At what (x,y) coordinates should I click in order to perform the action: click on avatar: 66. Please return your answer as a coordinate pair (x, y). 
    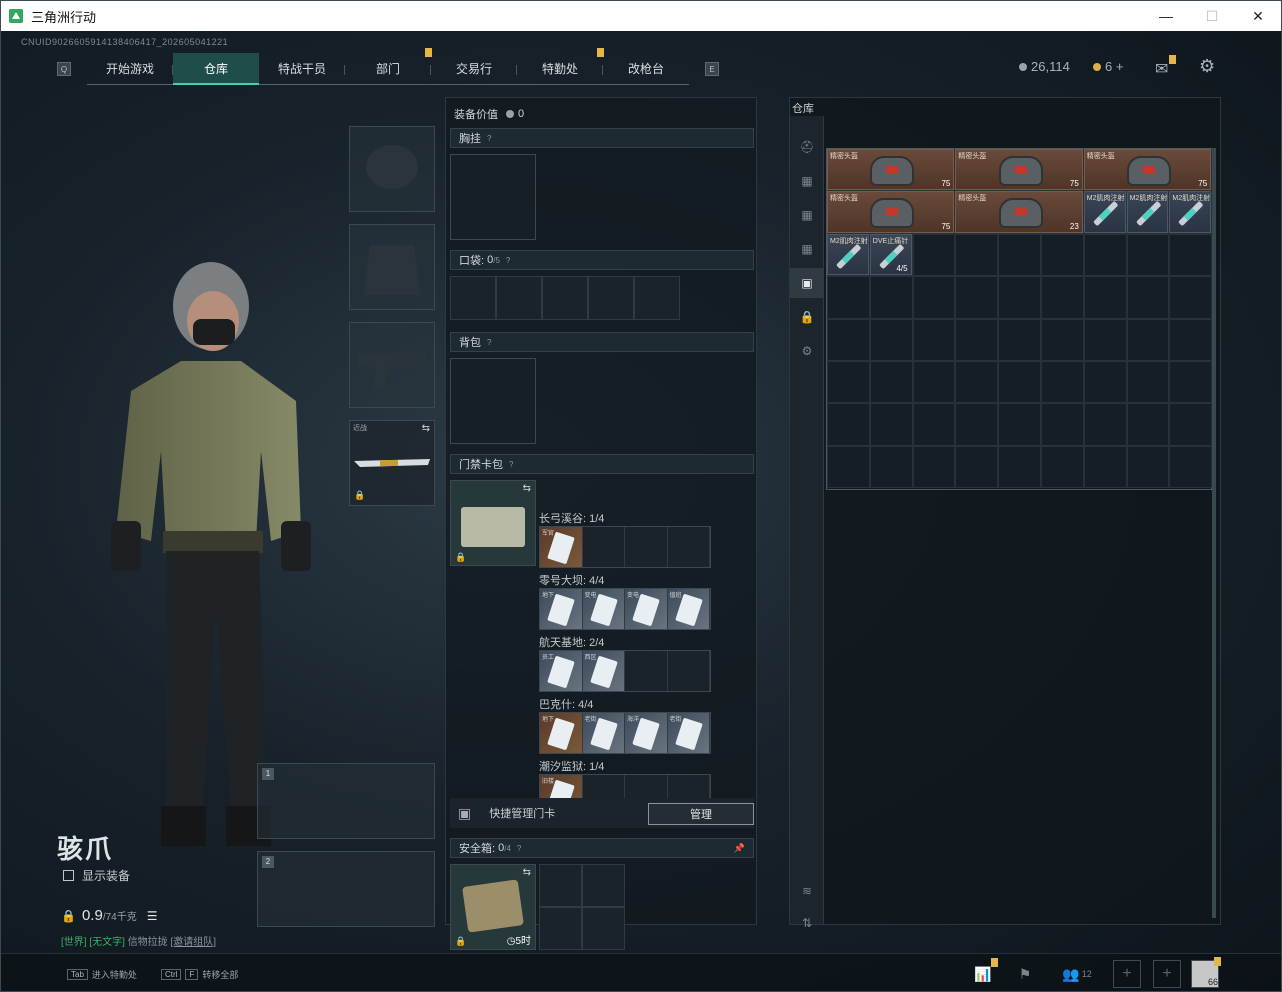
    Looking at the image, I should click on (1206, 972).